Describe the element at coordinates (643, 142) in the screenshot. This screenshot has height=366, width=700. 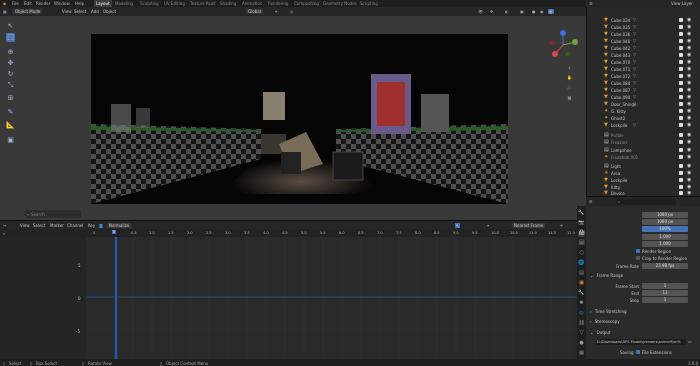
I see `outliner-row: ▤ Freakies ◉` at that location.